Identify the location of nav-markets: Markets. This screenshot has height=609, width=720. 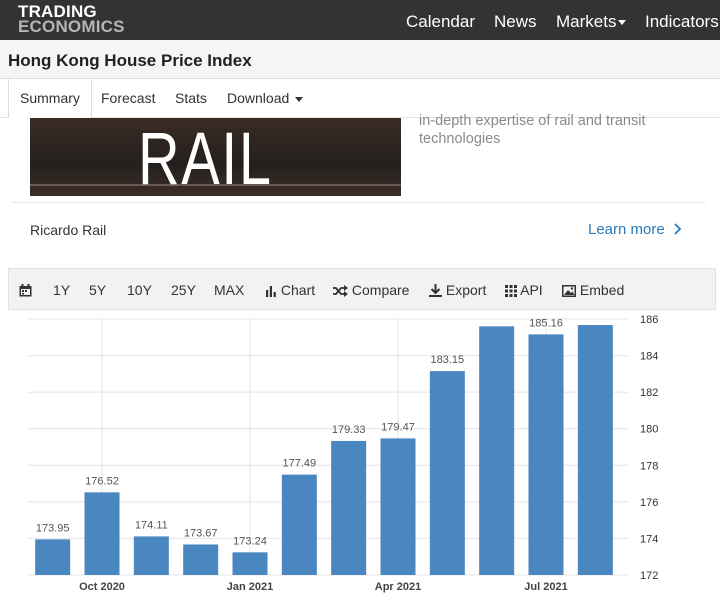
(591, 20).